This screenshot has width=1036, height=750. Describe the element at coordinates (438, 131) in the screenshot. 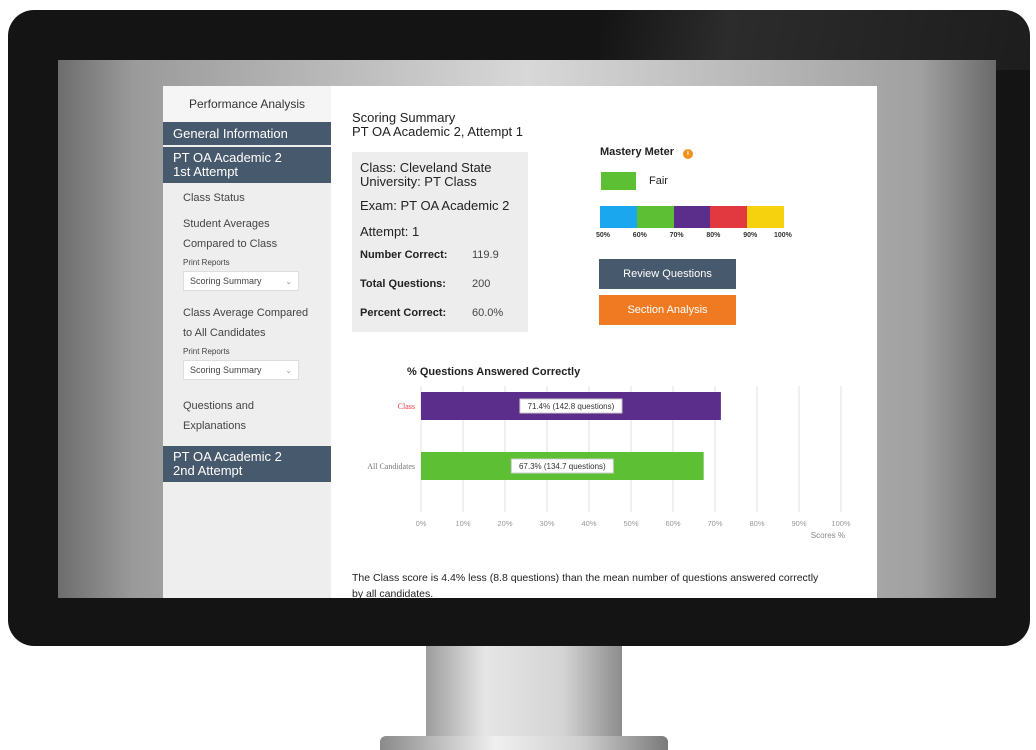

I see `page-subtitle: PT OA Academic 2, Attempt 1` at that location.